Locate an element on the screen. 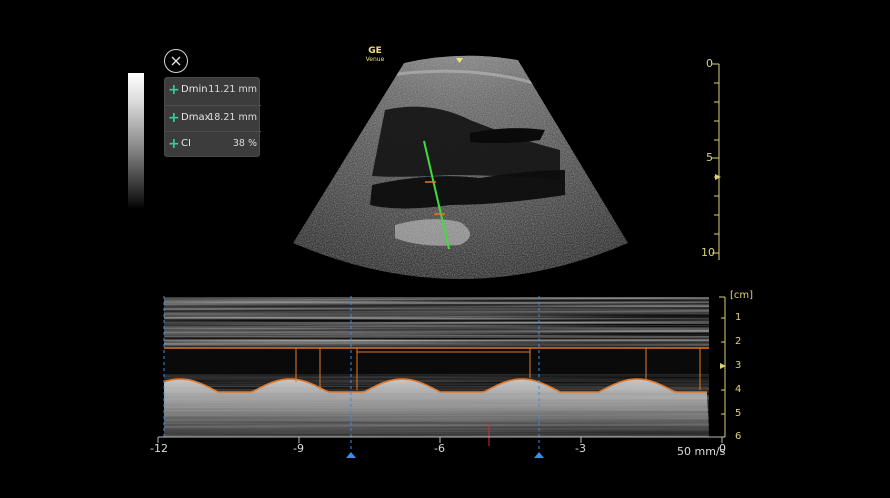  mmode-depth-label: 6 is located at coordinates (738, 436).